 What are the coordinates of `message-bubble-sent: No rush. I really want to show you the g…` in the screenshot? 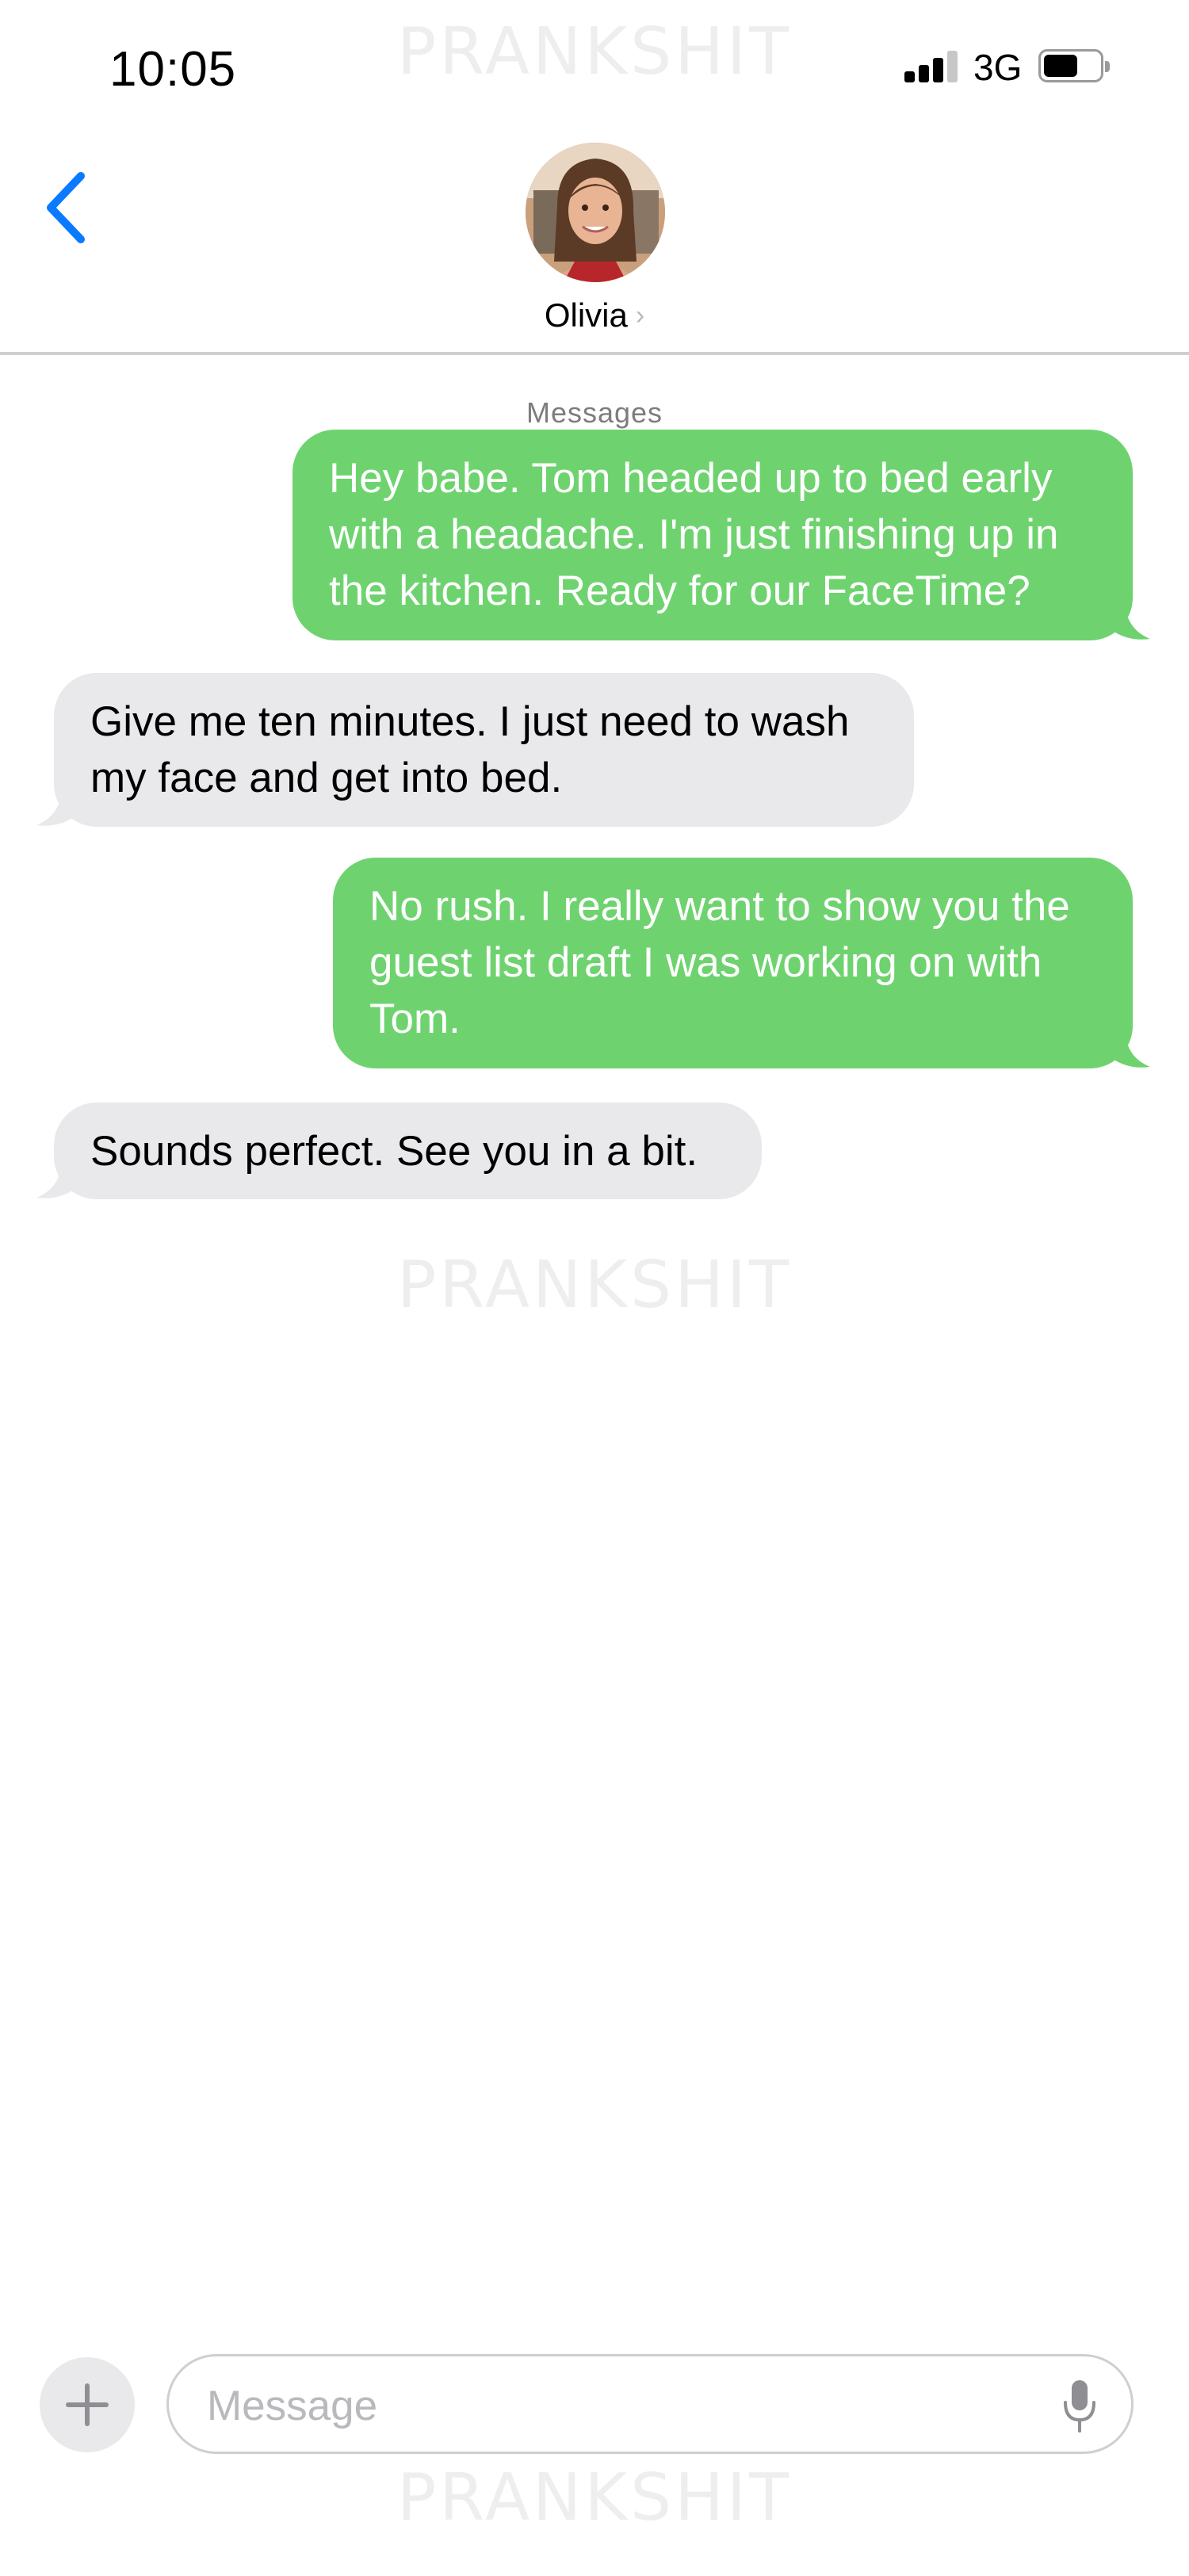 It's located at (741, 963).